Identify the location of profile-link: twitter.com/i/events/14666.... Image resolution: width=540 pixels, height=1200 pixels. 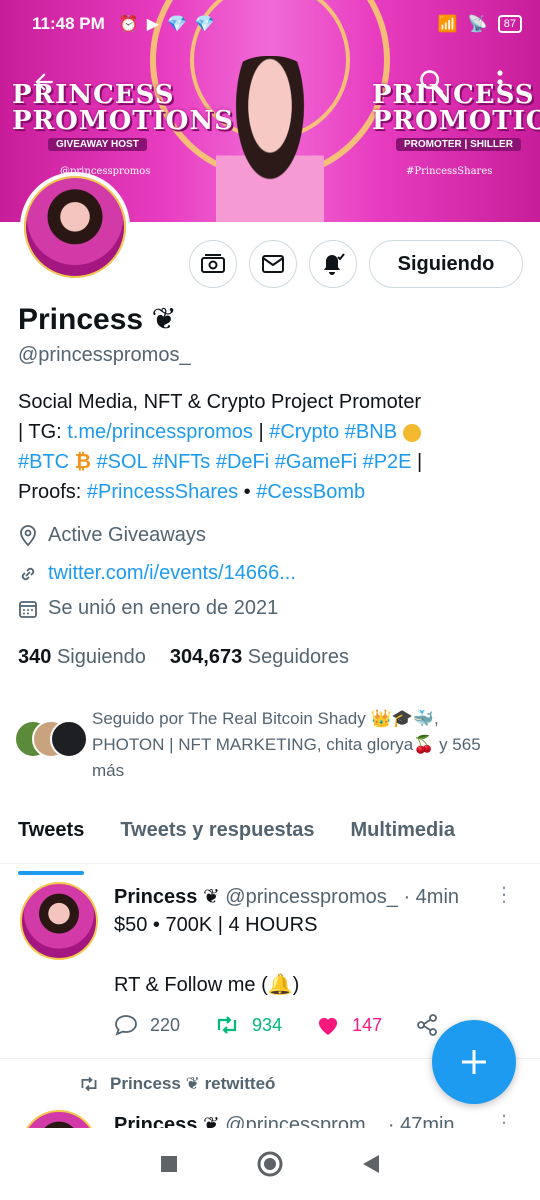
(157, 573).